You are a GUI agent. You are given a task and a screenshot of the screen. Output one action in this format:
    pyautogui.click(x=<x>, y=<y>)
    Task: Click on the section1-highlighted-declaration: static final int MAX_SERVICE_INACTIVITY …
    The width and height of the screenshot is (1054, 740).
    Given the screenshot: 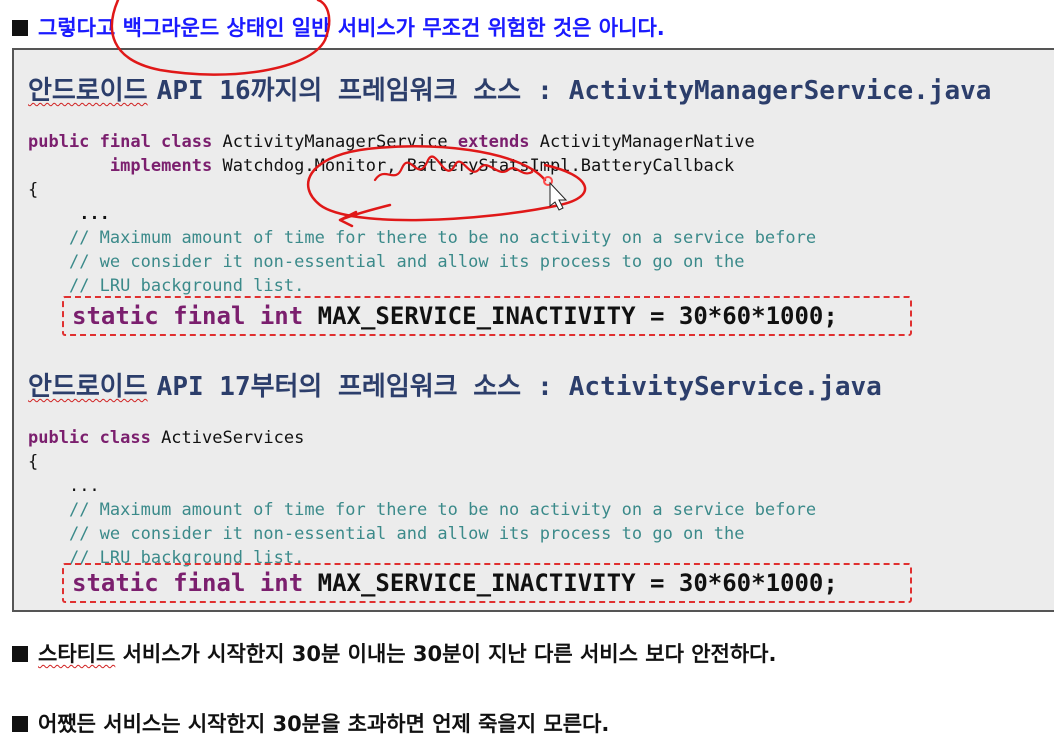 What is the action you would take?
    pyautogui.click(x=487, y=316)
    